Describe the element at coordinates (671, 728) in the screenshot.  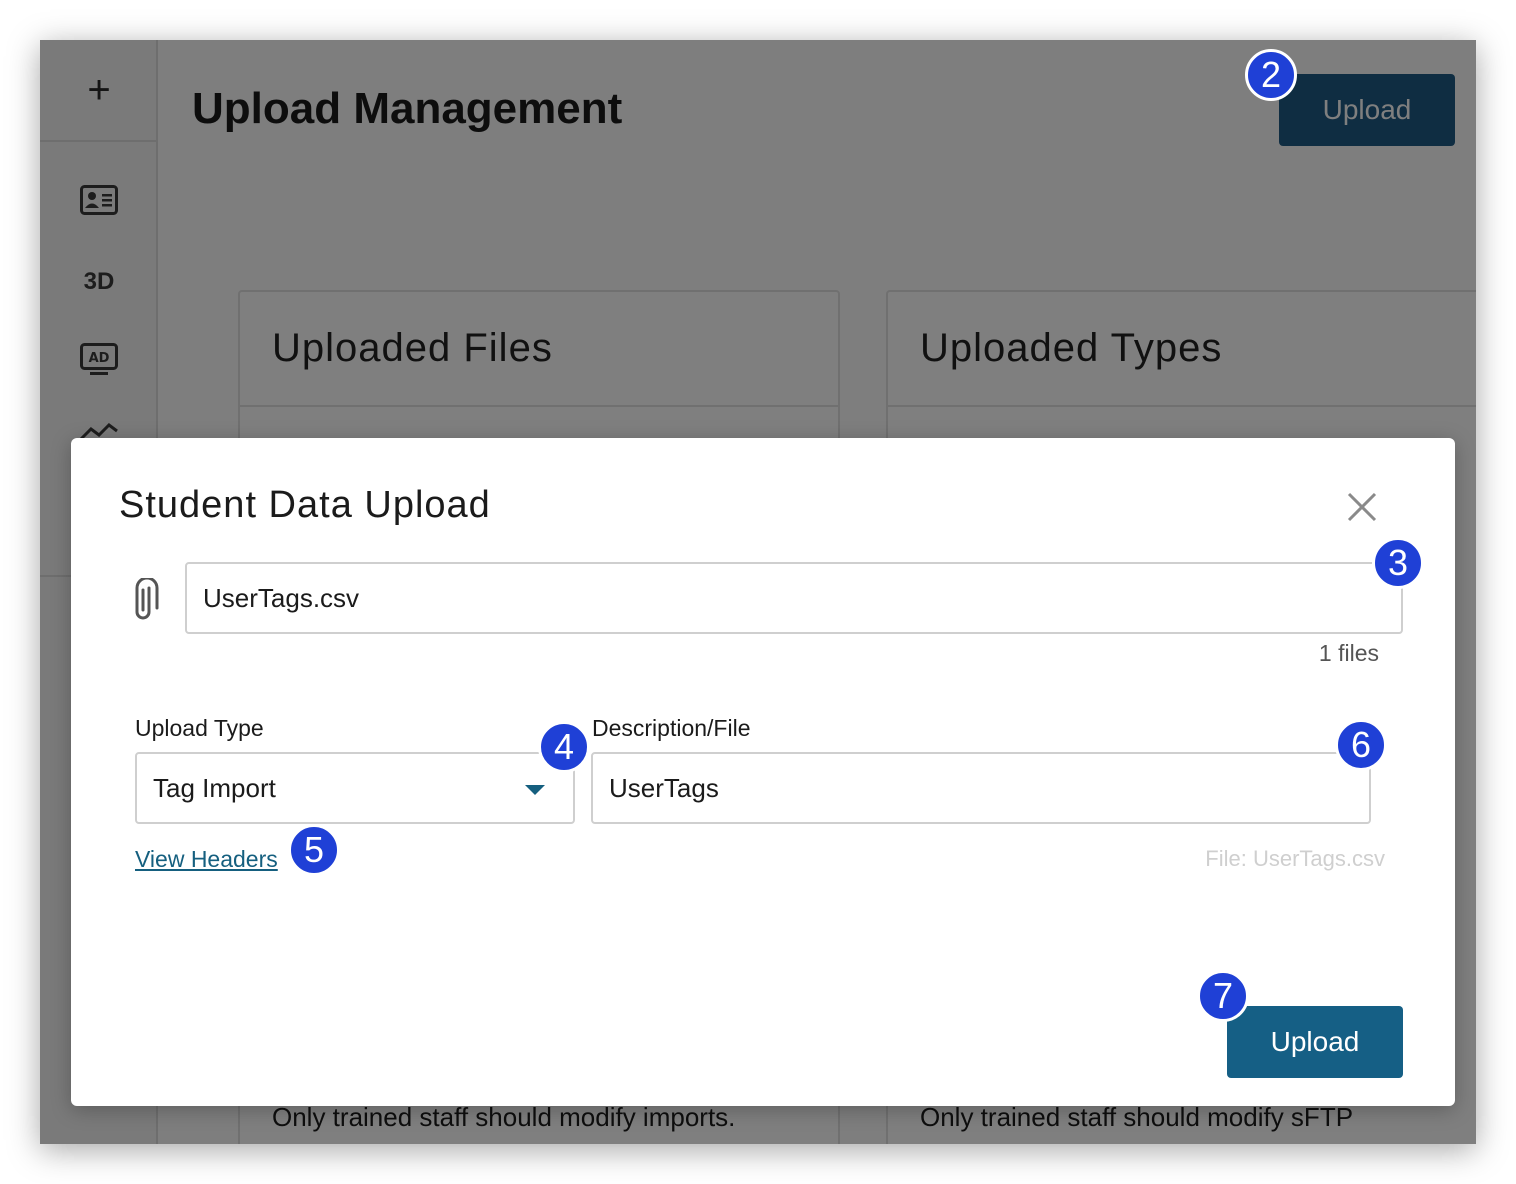
I see `description-label: Description/File` at that location.